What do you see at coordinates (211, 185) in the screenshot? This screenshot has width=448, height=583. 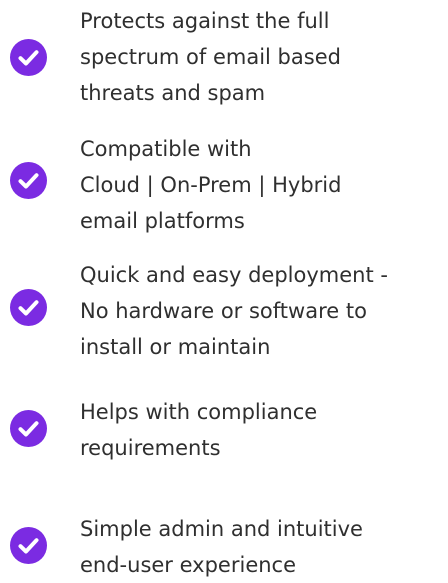 I see `feature-text-line: Cloud | On-Prem | Hybrid` at bounding box center [211, 185].